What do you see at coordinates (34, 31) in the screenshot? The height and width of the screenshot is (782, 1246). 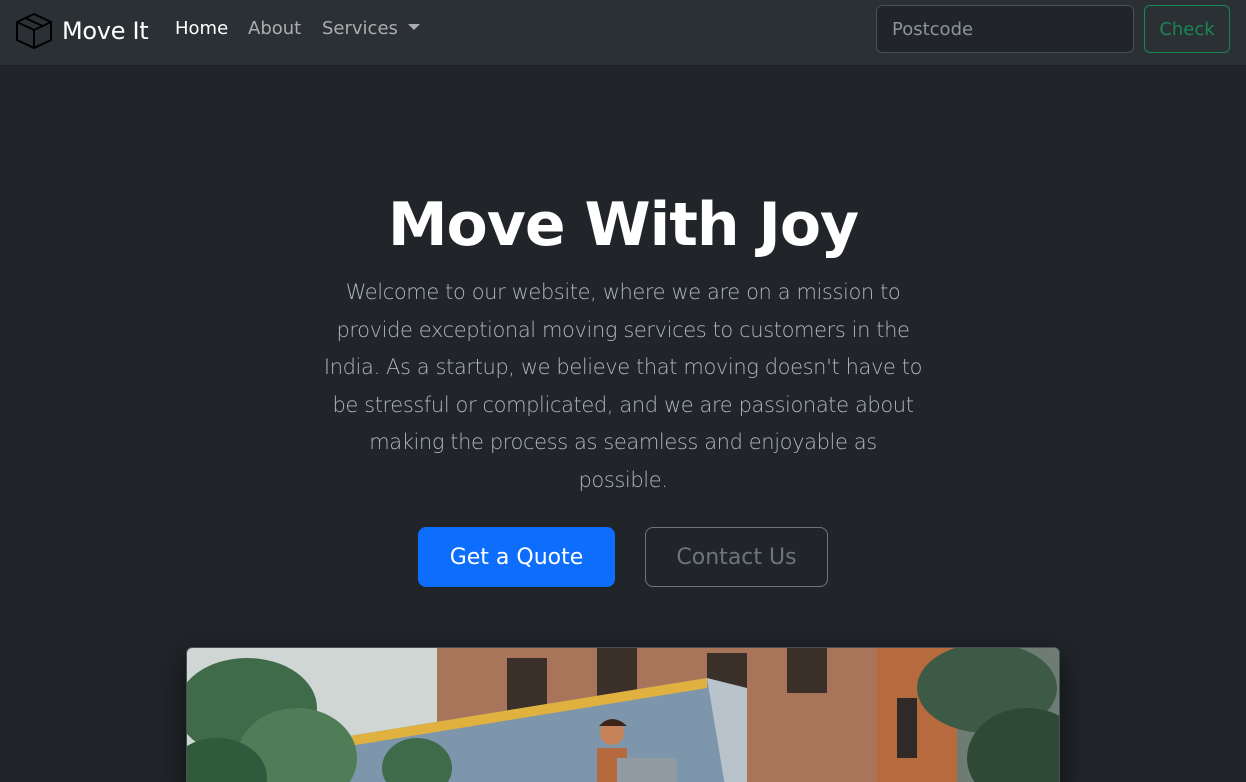 I see `box-icon` at bounding box center [34, 31].